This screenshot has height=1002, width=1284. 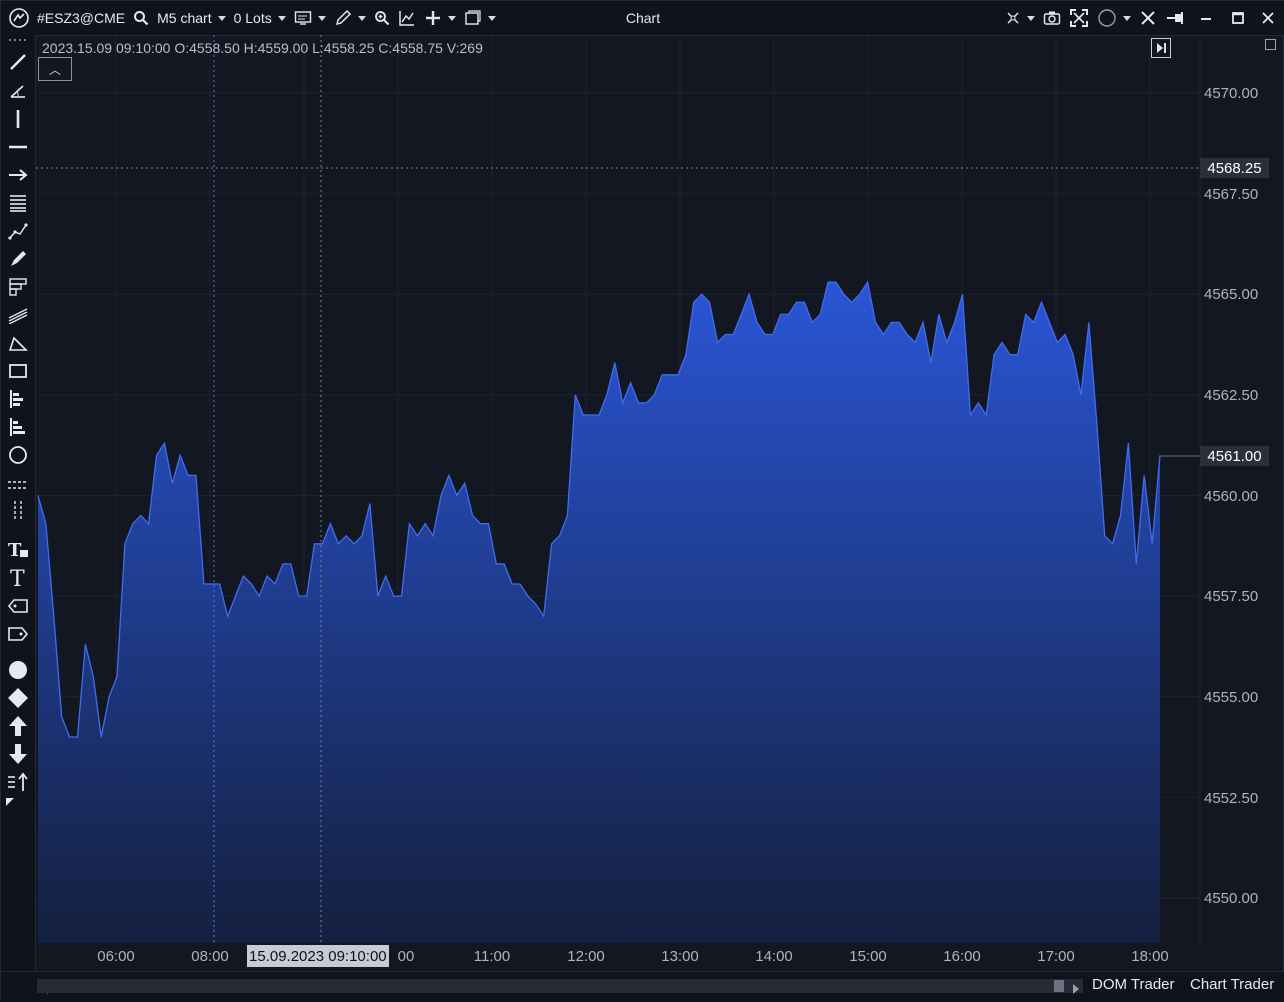 I want to click on price-label: 4557.50, so click(x=1231, y=596).